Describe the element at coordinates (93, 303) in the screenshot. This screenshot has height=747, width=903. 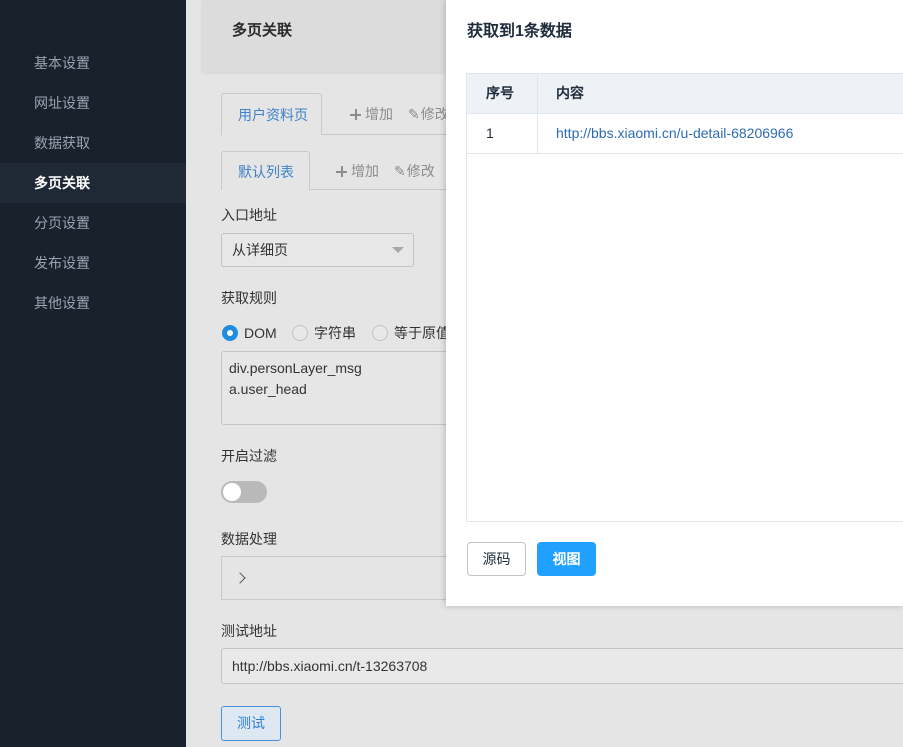
I see `sidebar-item-other-settings: 其他设置` at that location.